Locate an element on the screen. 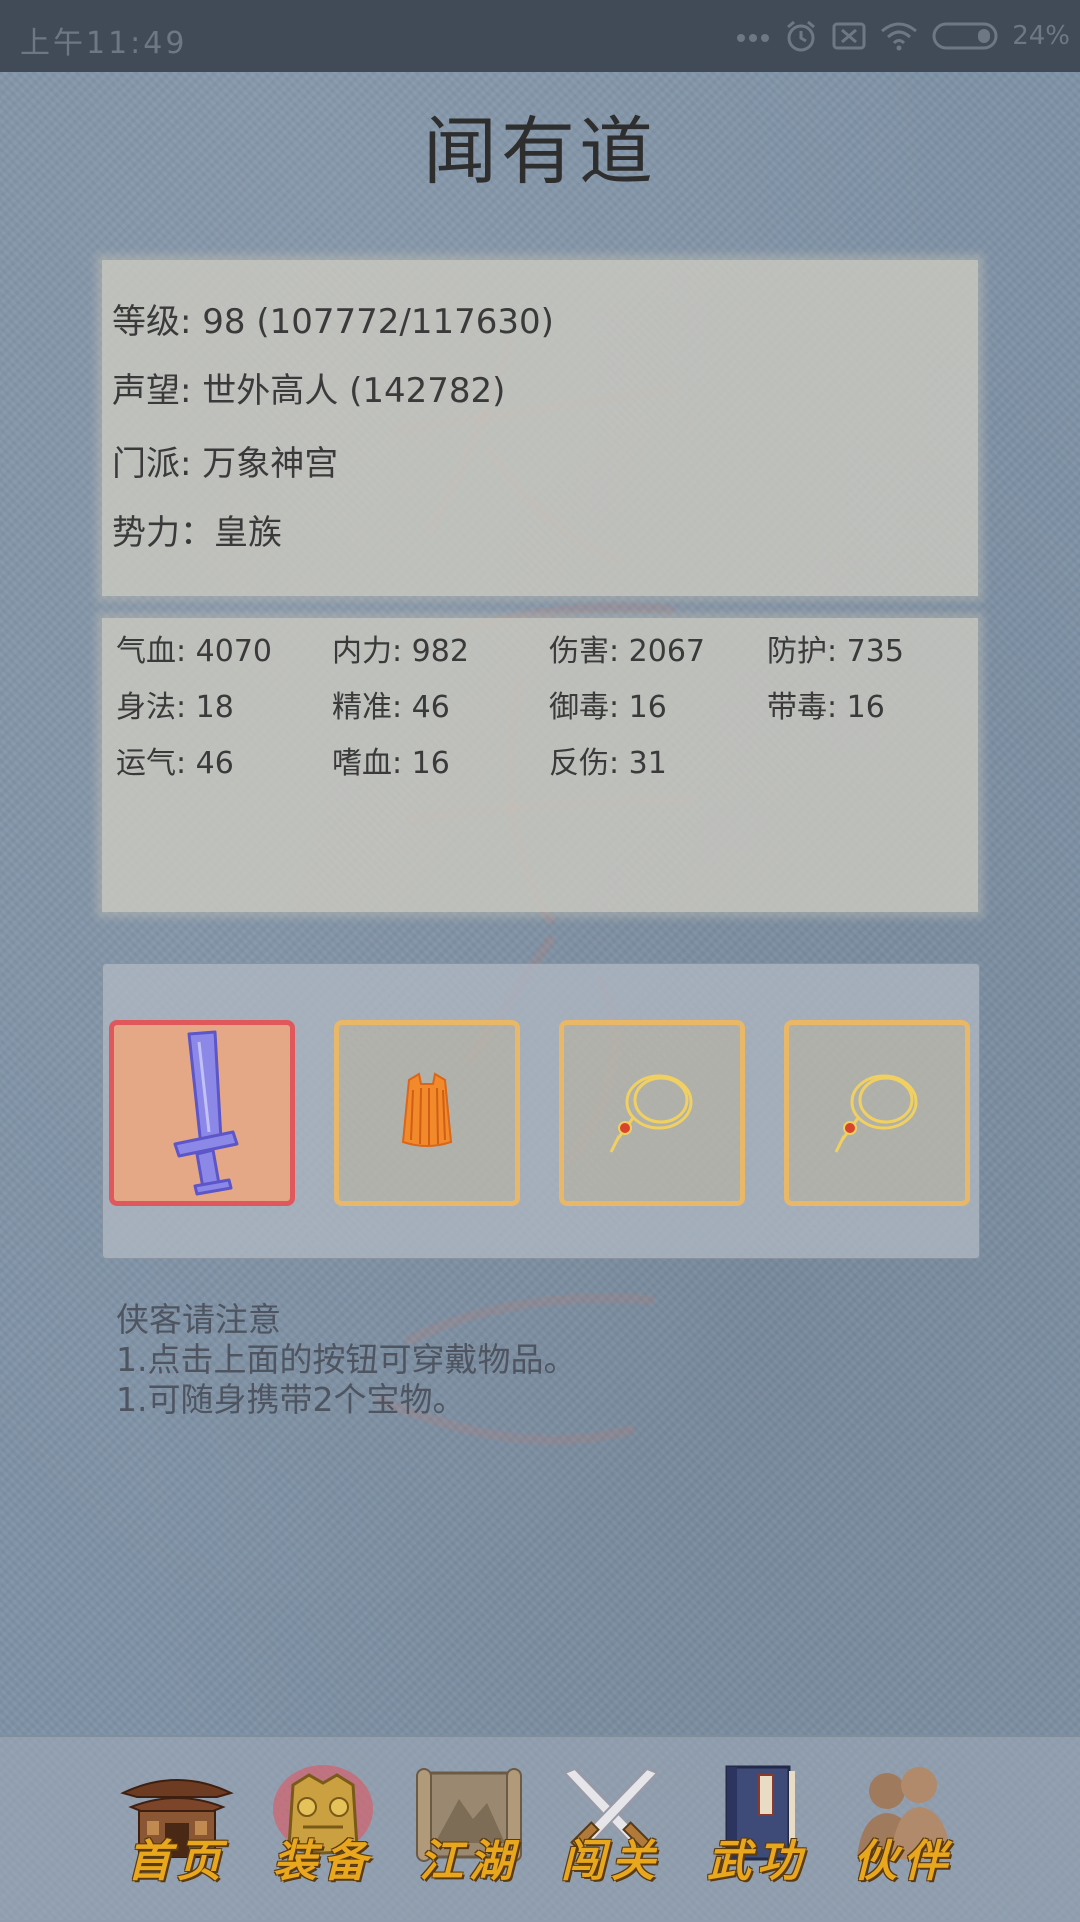  nav-equipment-label: 装备 is located at coordinates (323, 1861).